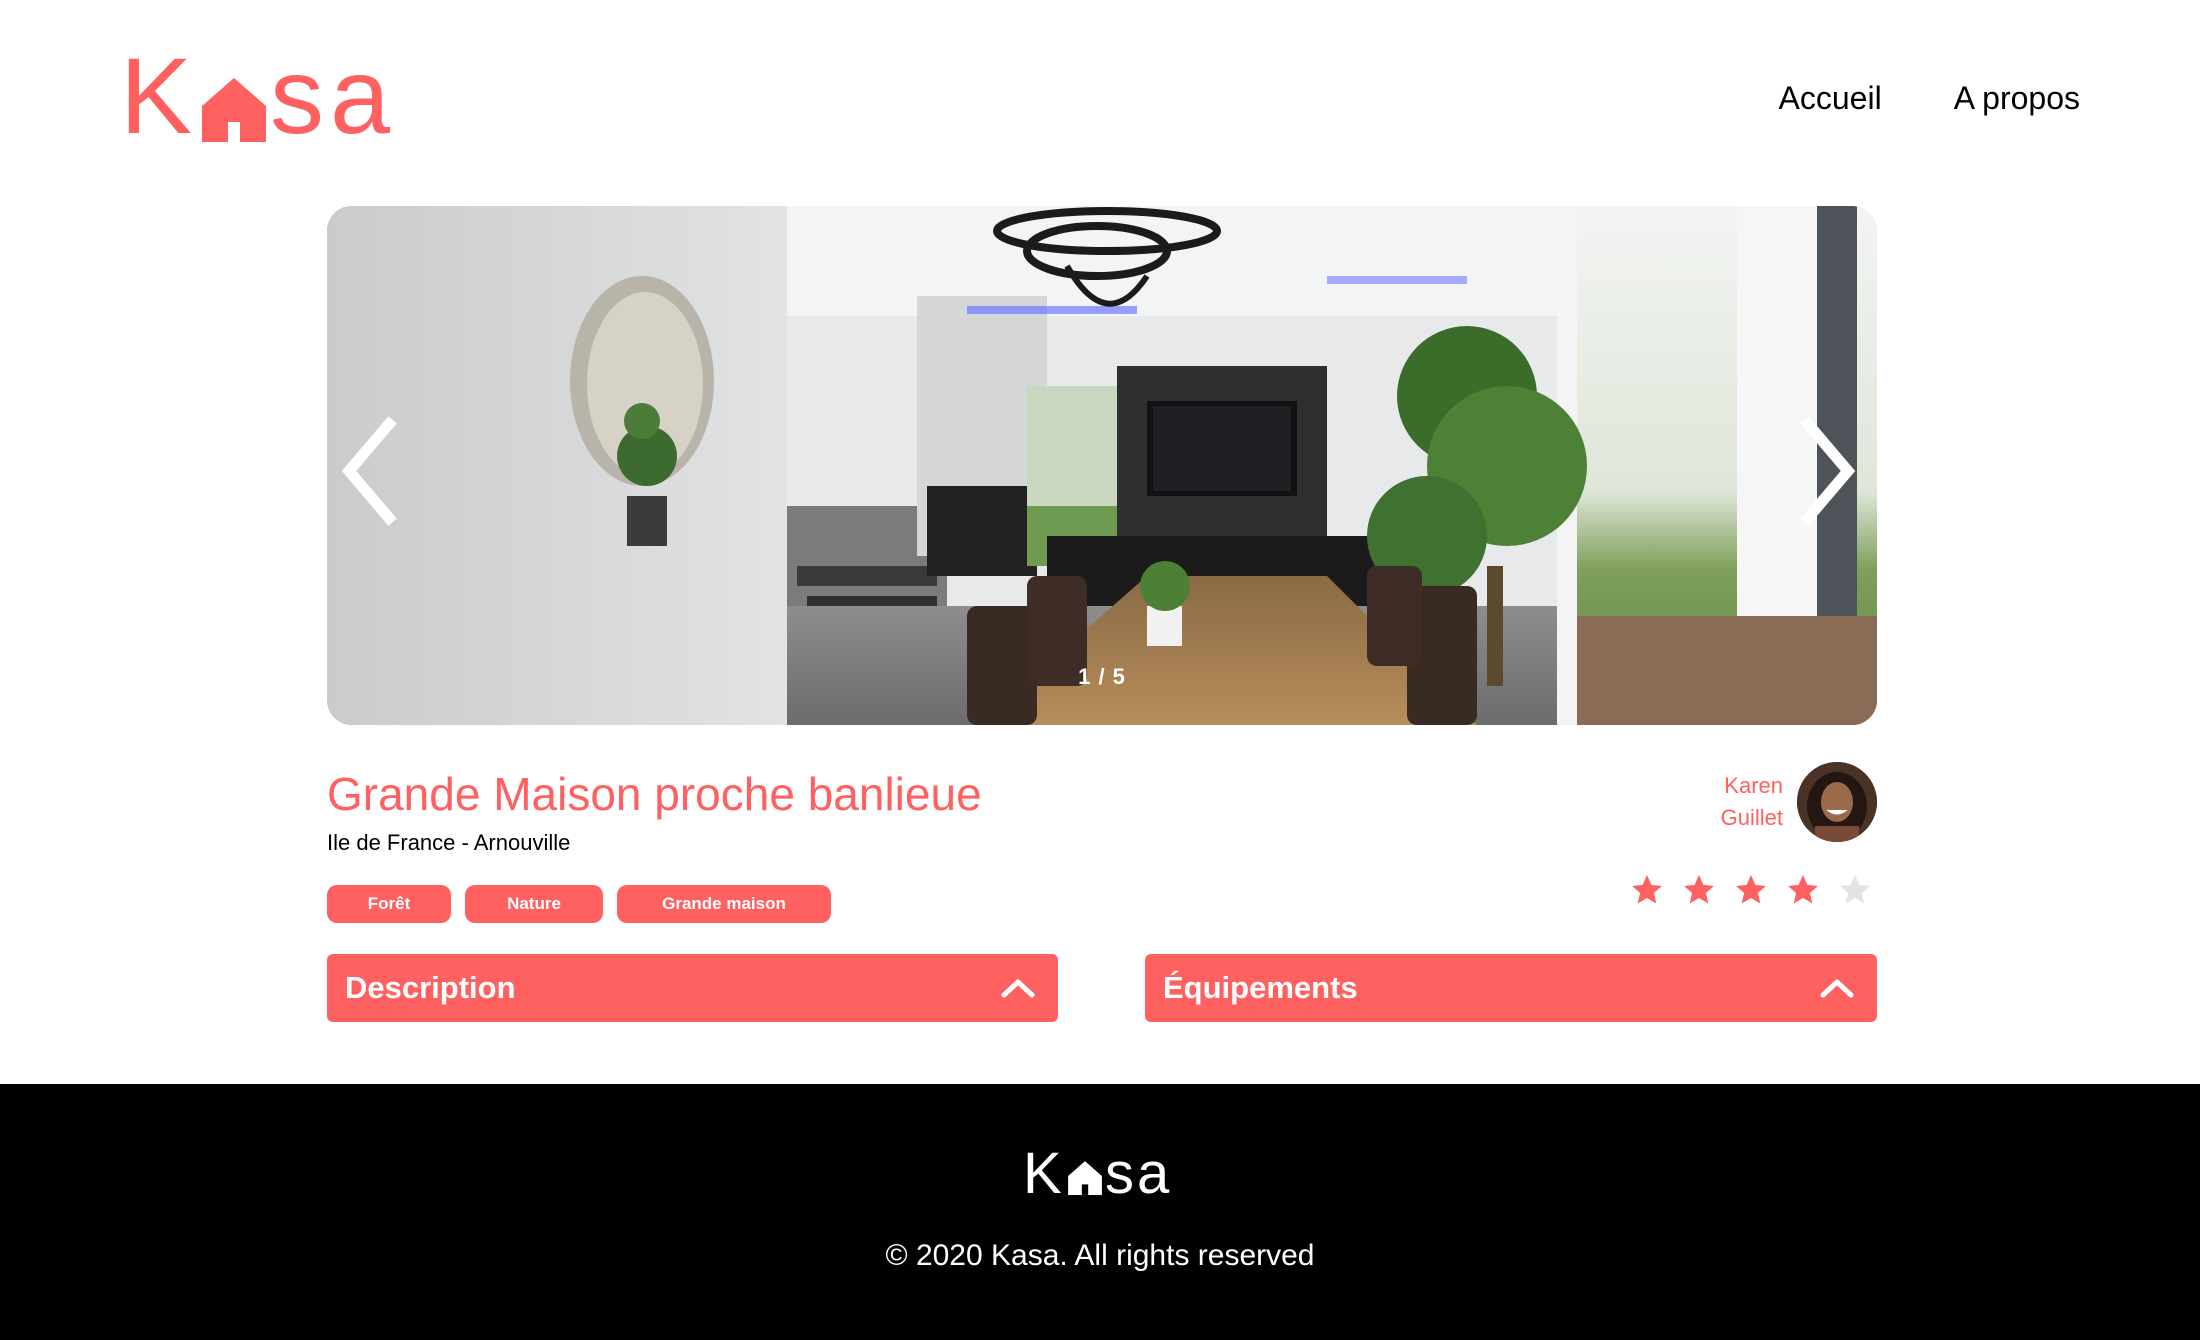 The height and width of the screenshot is (1340, 2200). What do you see at coordinates (1751, 817) in the screenshot?
I see `host-last-name: Guillet` at bounding box center [1751, 817].